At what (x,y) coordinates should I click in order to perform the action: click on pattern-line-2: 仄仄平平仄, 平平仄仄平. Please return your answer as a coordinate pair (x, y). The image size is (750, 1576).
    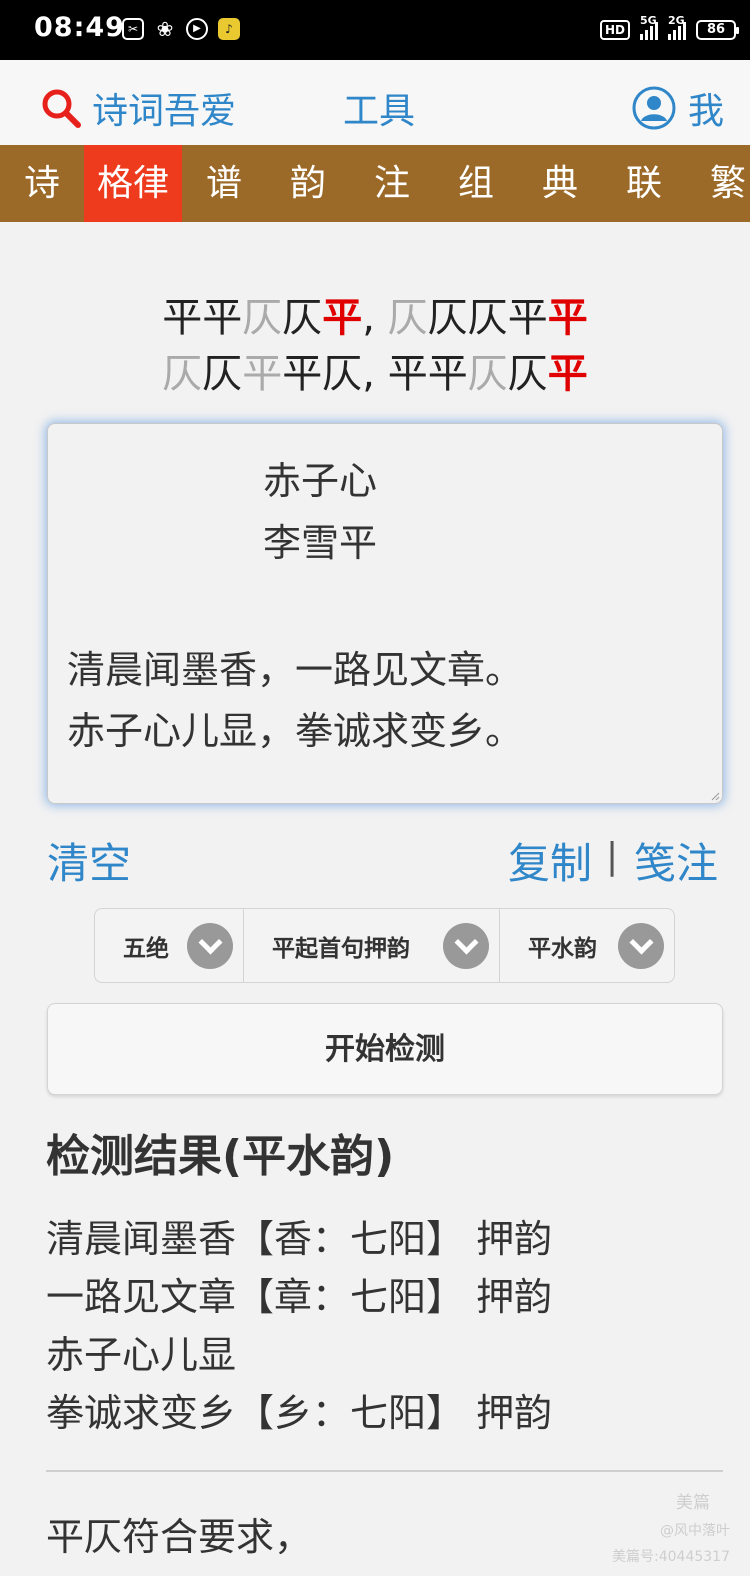
    Looking at the image, I should click on (375, 374).